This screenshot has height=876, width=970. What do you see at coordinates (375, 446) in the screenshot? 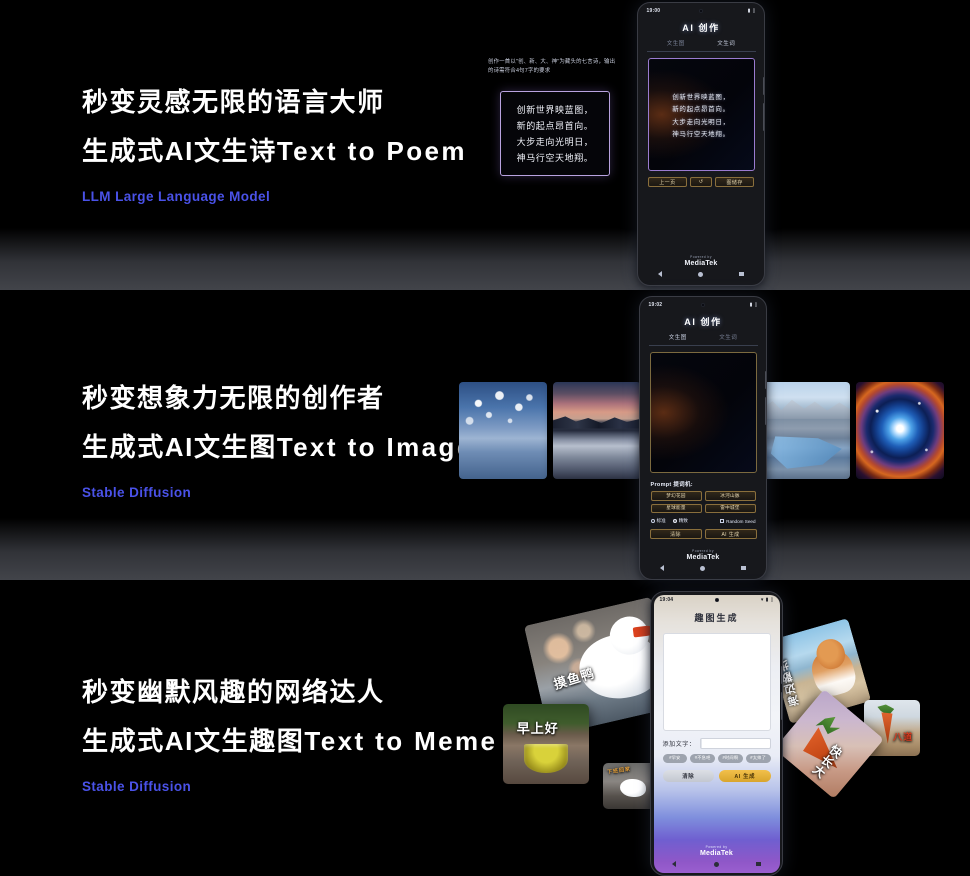
I see `headline-secondary-en: Text to Image` at bounding box center [375, 446].